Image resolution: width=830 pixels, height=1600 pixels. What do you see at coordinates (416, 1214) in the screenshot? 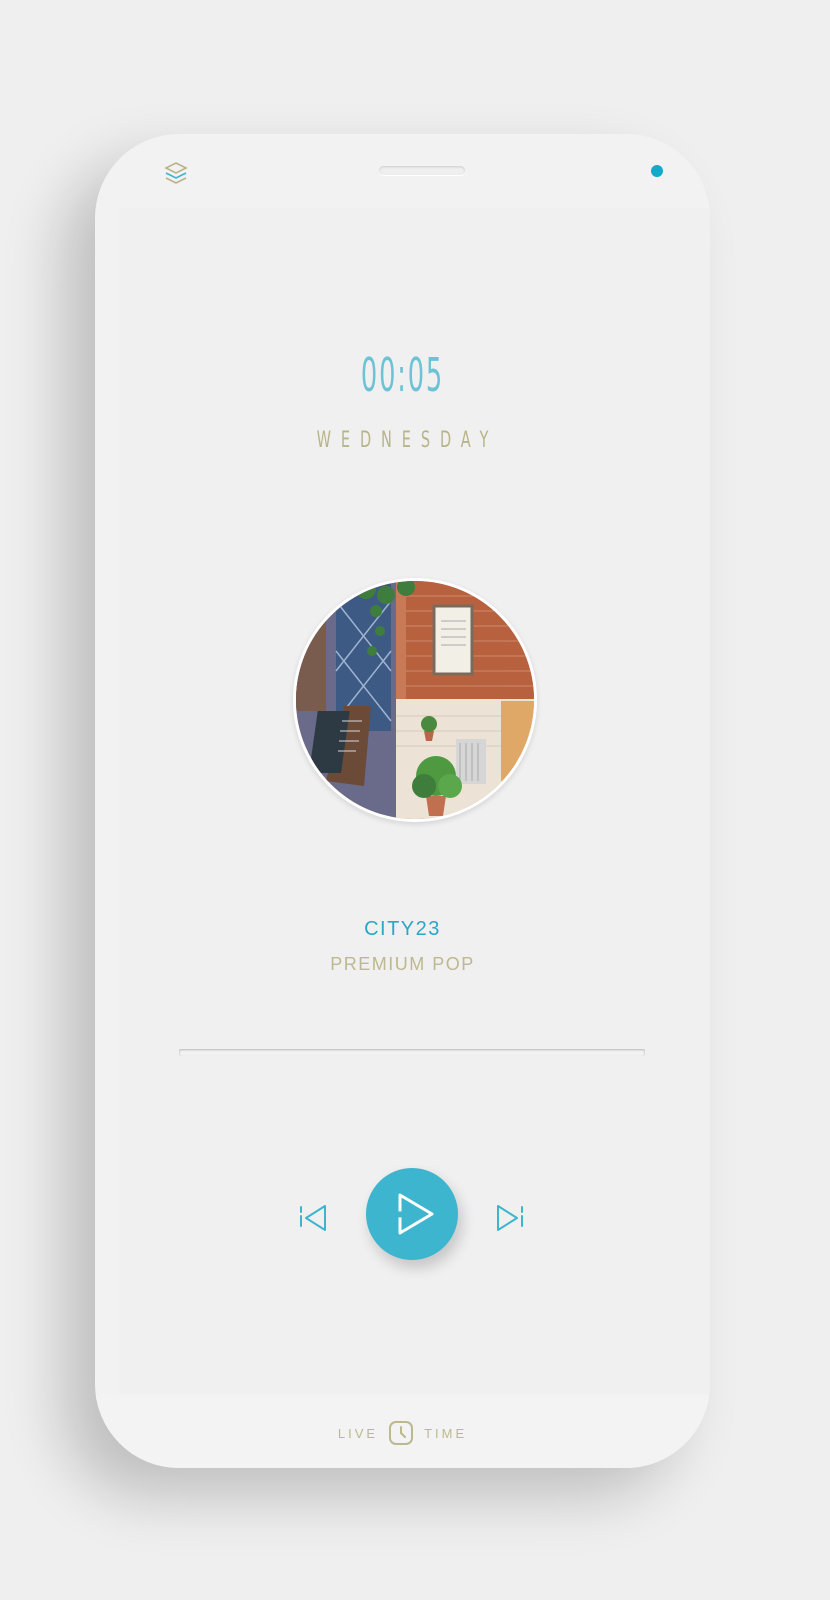
I see `play-icon` at bounding box center [416, 1214].